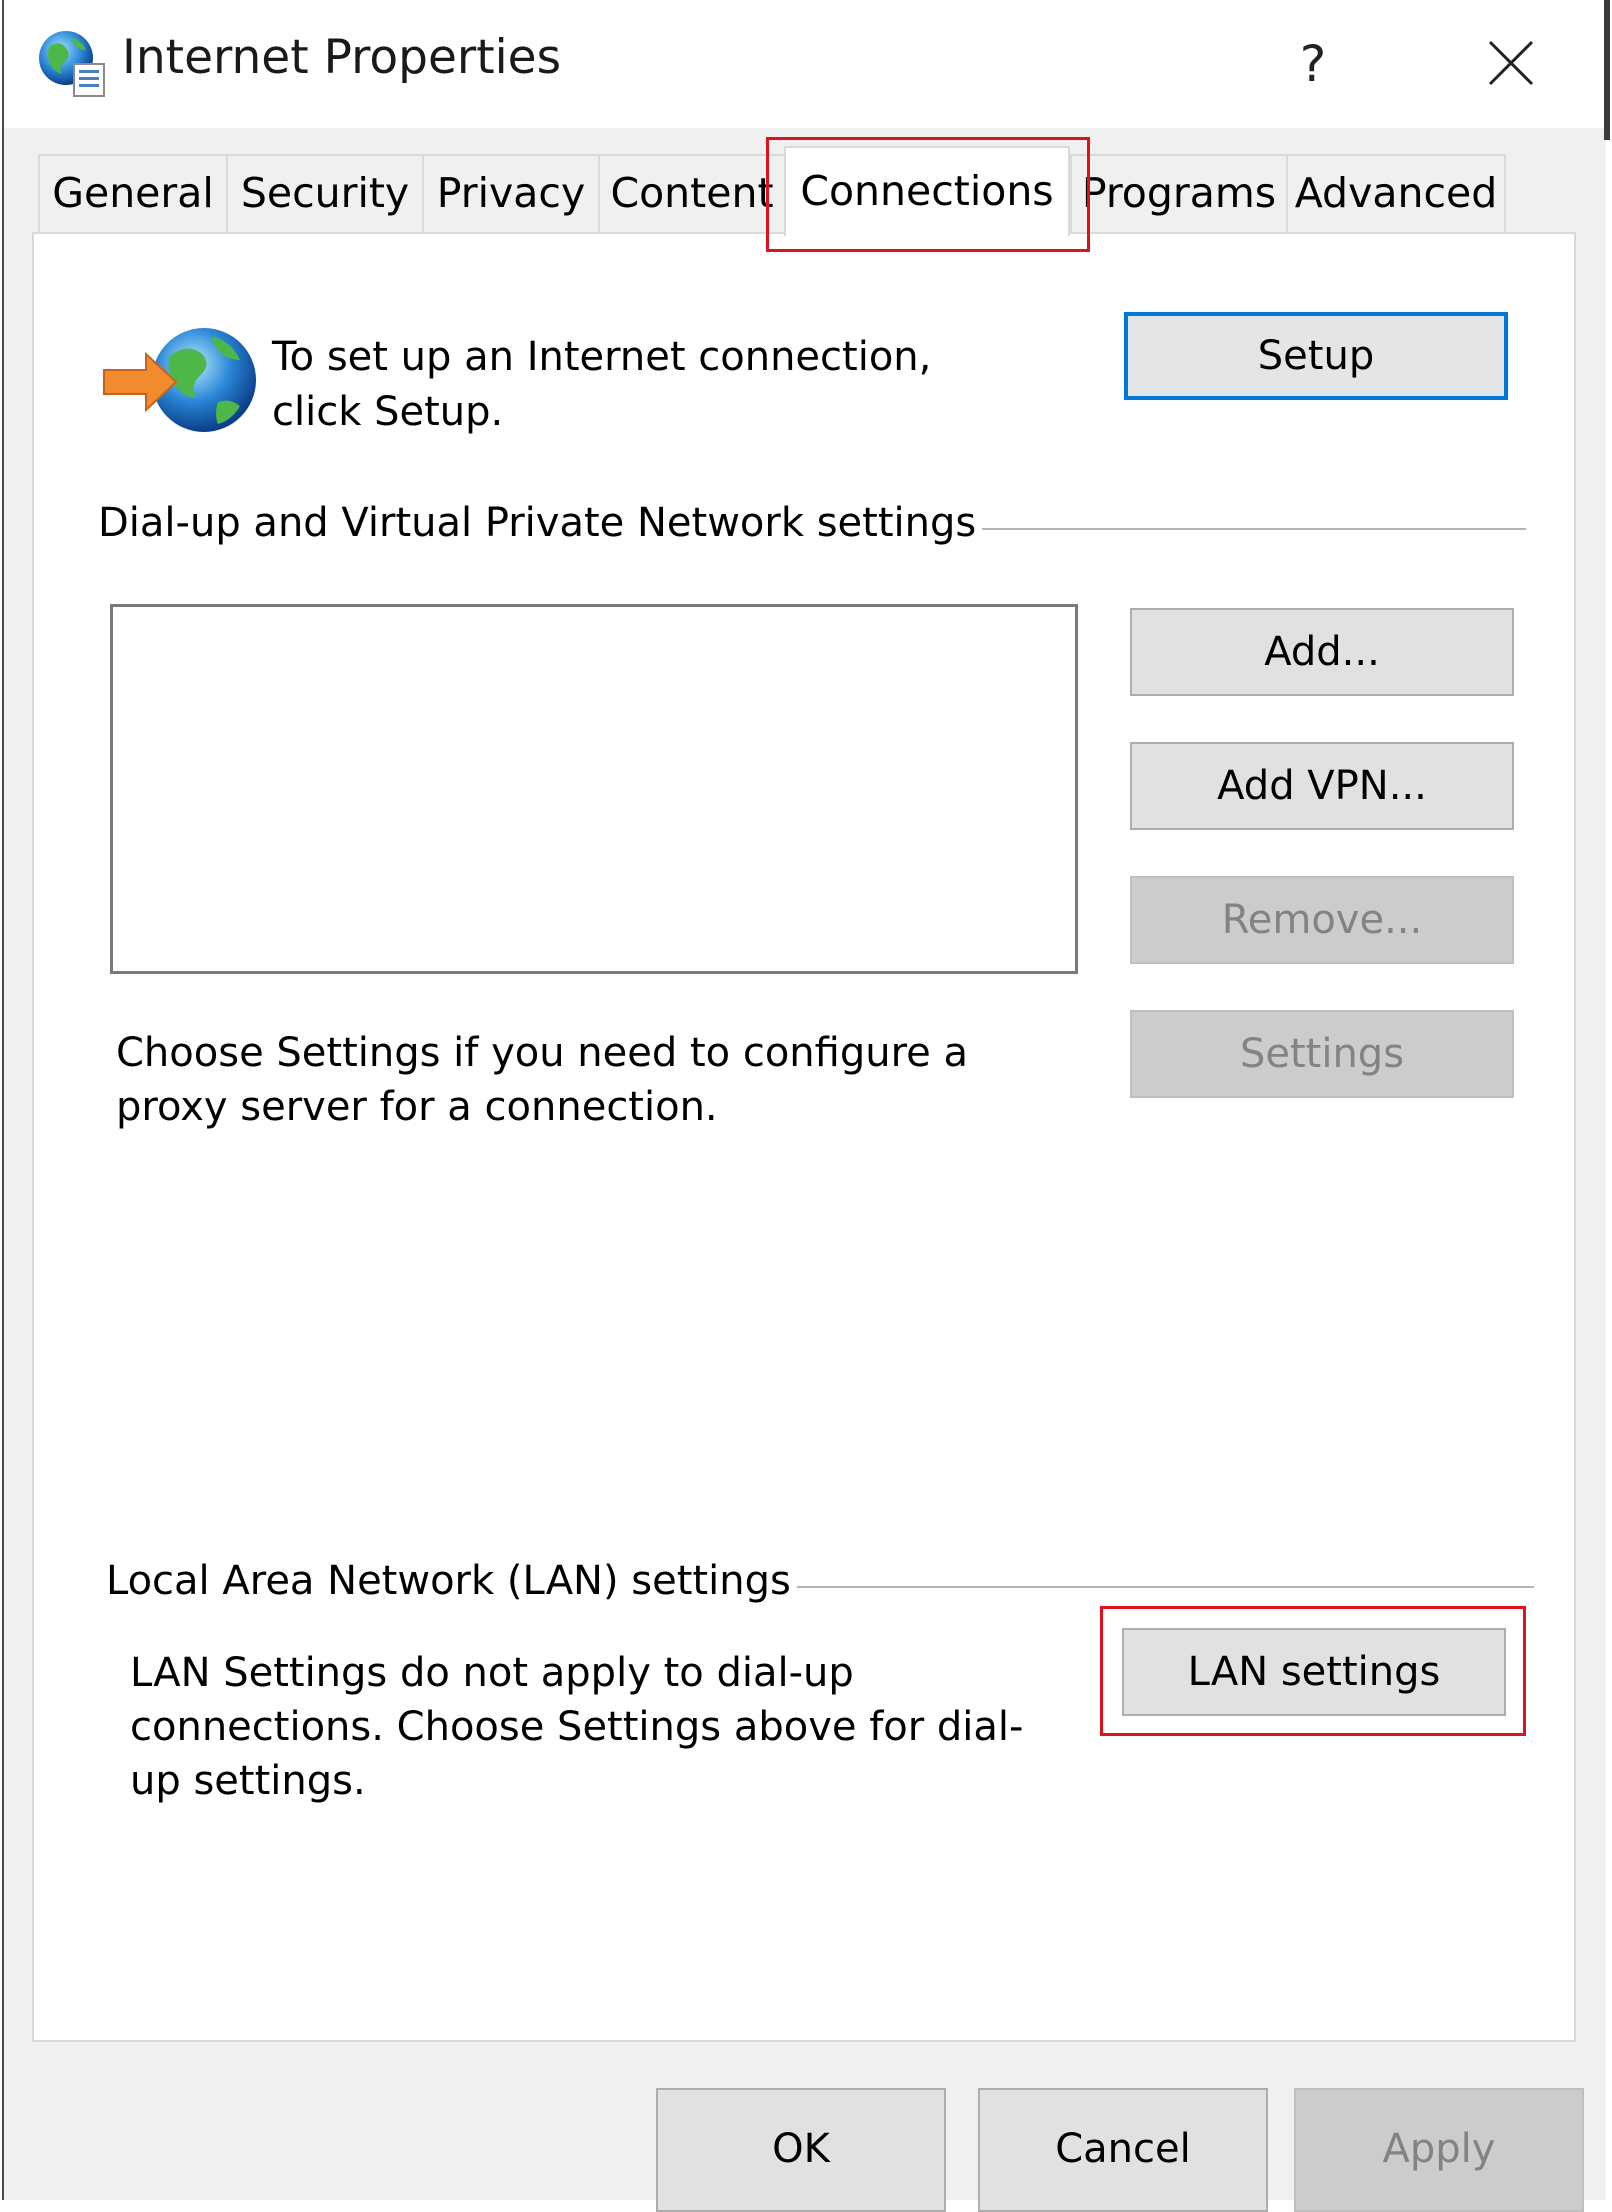 Image resolution: width=1612 pixels, height=2212 pixels. What do you see at coordinates (1316, 356) in the screenshot?
I see `setup-button: Setup` at bounding box center [1316, 356].